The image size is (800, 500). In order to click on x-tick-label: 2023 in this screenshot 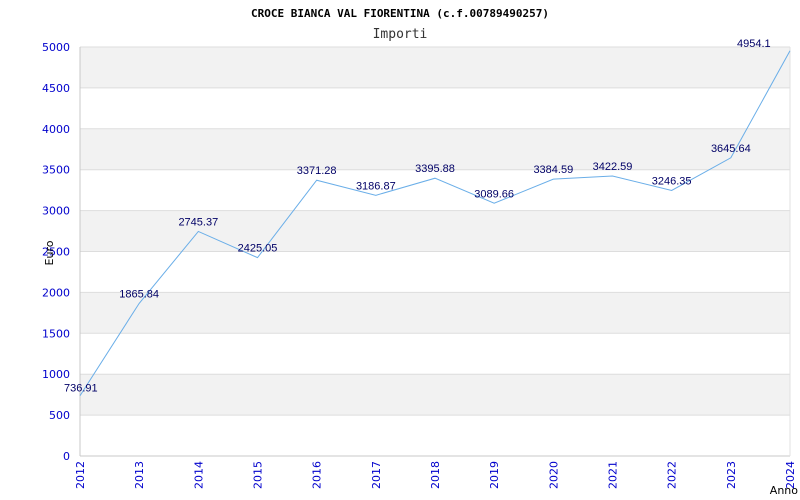, I will do `click(731, 475)`.